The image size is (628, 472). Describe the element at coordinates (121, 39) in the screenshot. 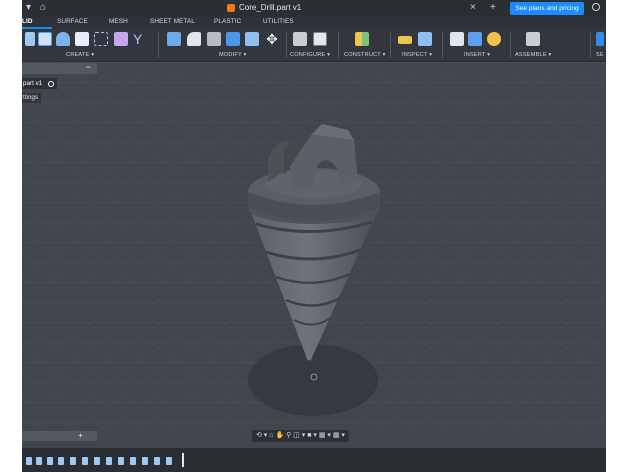

I see `form-icon` at that location.